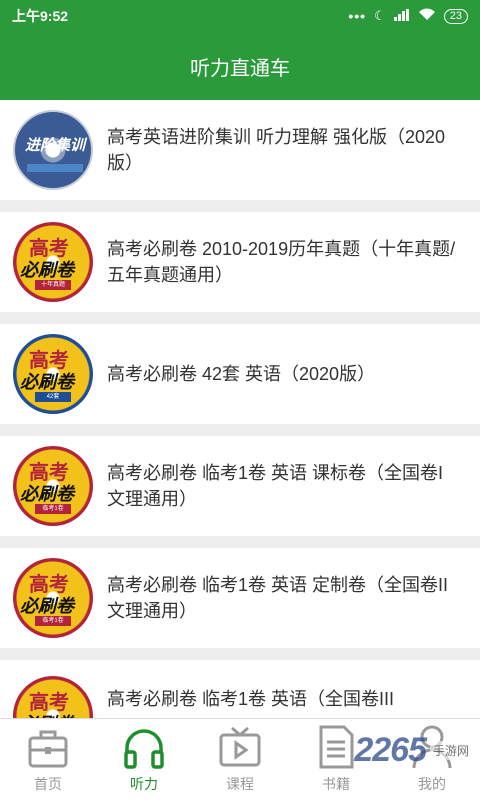  What do you see at coordinates (275, 486) in the screenshot?
I see `item-title: 高考必刷卷 临考1卷 英语 课标卷（全国卷I 文理通用）` at bounding box center [275, 486].